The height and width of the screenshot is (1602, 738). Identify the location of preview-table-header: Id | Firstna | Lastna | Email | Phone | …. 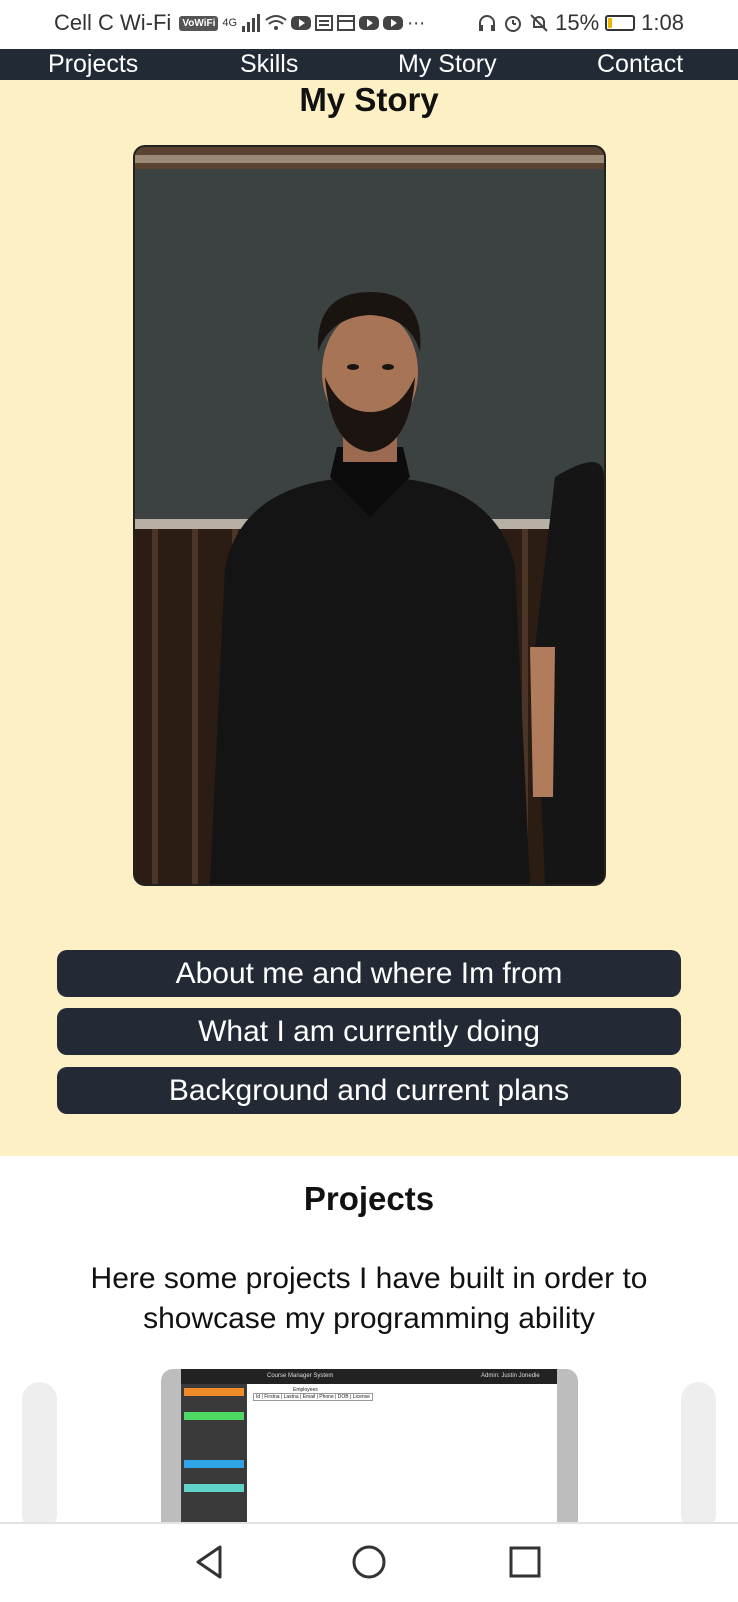
(313, 1397).